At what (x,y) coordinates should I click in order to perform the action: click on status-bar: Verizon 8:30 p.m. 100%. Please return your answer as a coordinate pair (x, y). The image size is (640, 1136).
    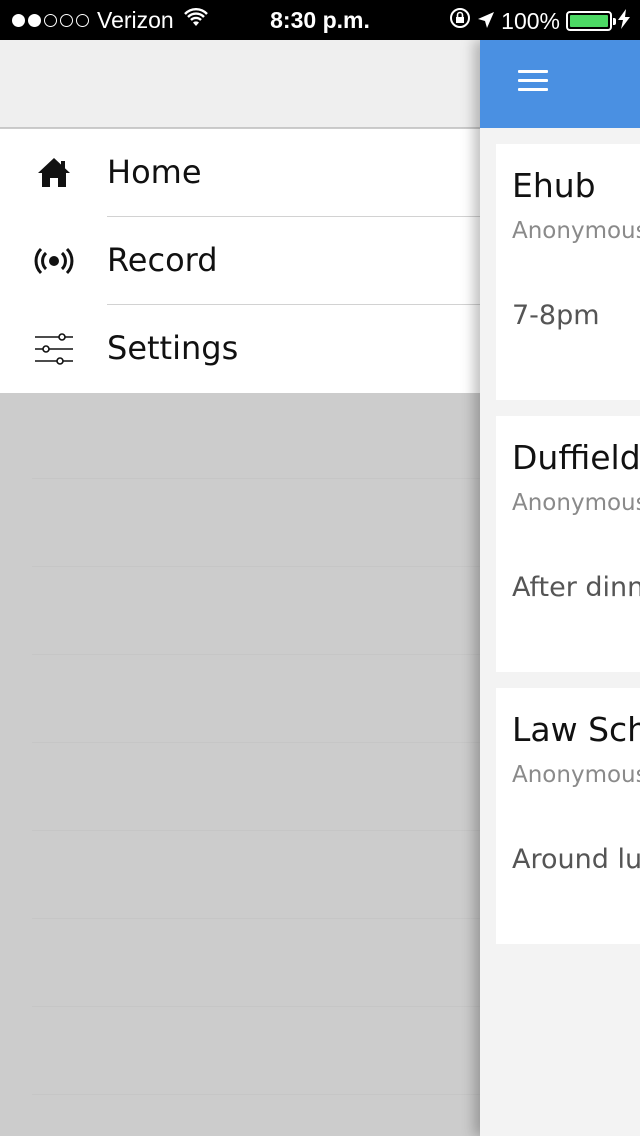
    Looking at the image, I should click on (320, 20).